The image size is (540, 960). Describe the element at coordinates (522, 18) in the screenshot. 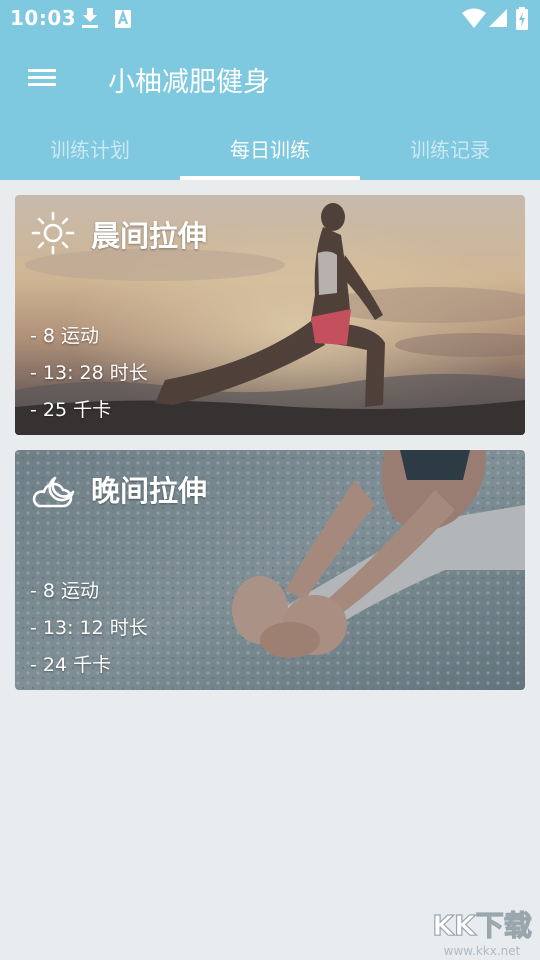

I see `battery-icon` at that location.